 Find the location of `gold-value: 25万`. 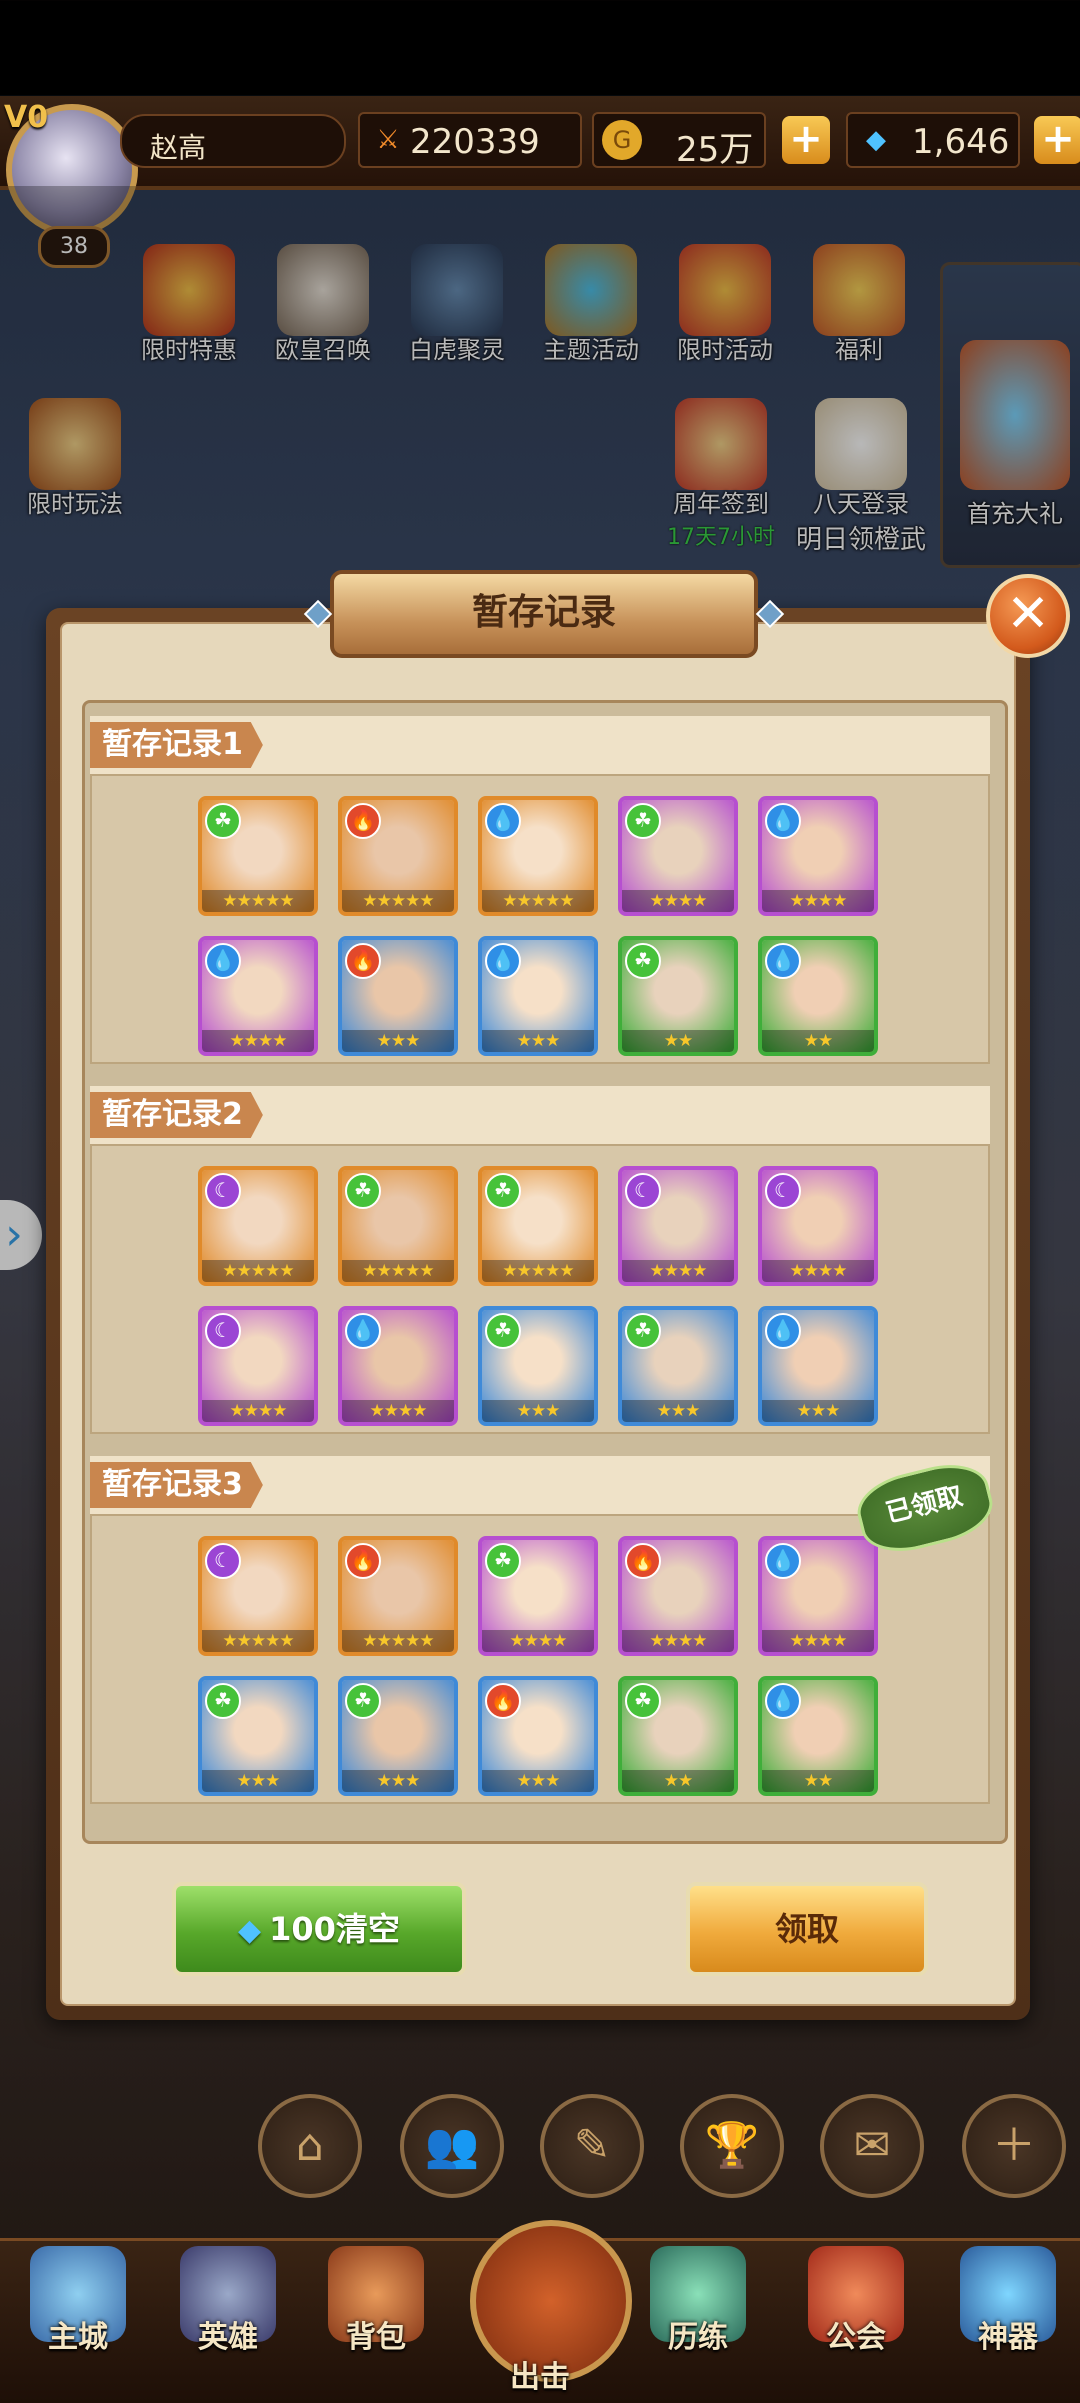

gold-value: 25万 is located at coordinates (715, 150).